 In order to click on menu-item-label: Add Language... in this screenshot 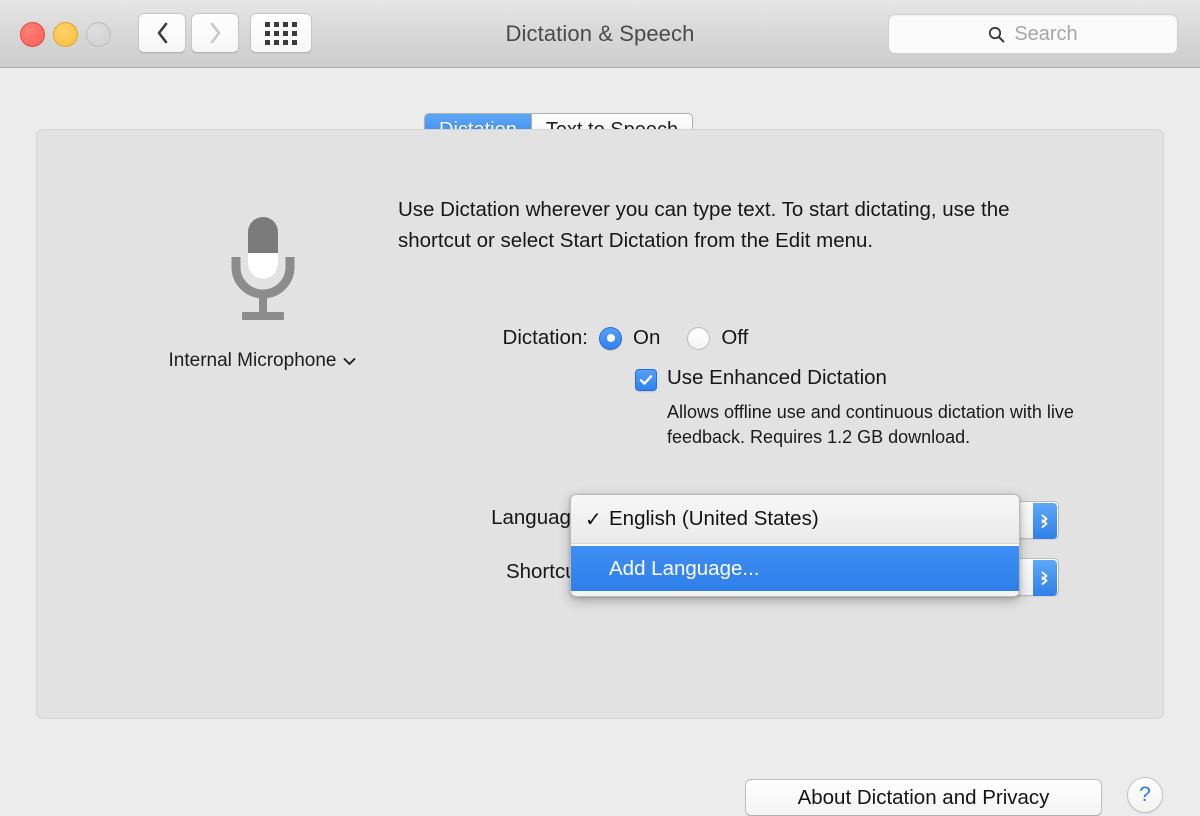, I will do `click(684, 568)`.